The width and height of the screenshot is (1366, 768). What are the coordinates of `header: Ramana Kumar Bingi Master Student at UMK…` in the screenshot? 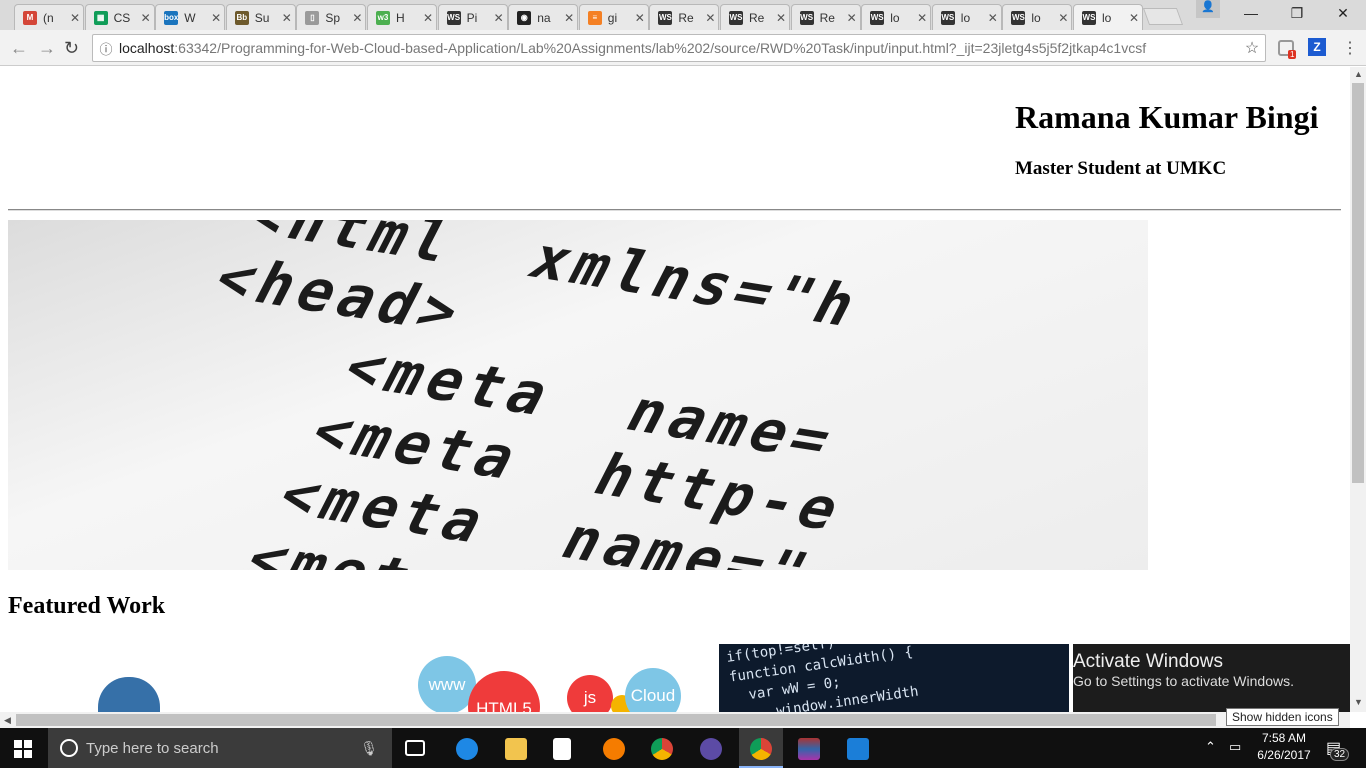 It's located at (1166, 139).